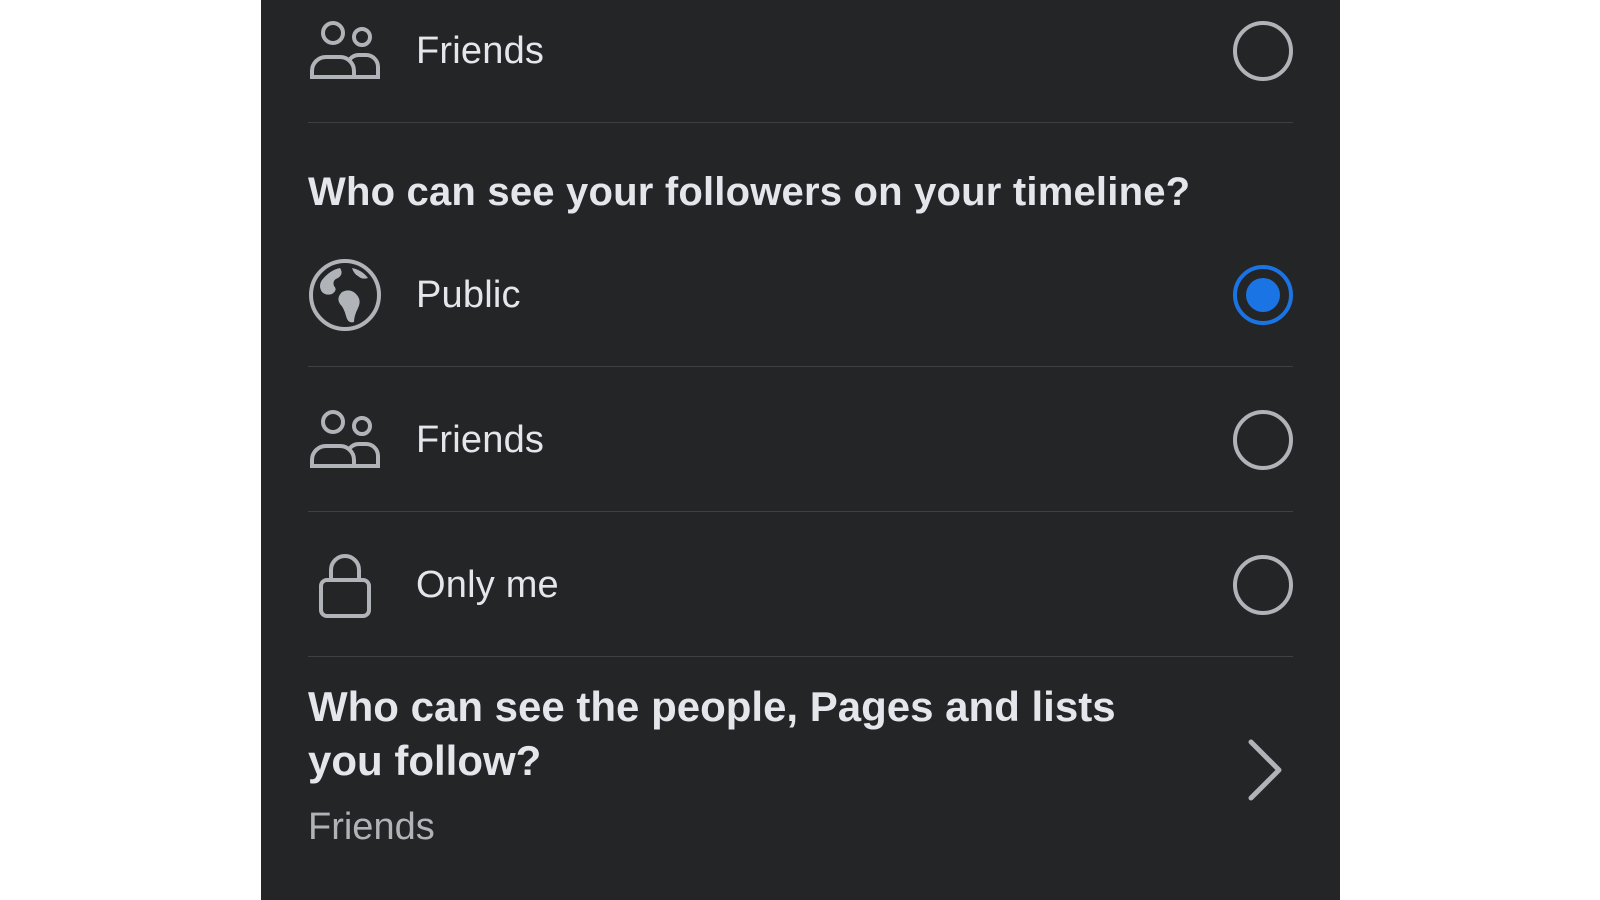  What do you see at coordinates (468, 294) in the screenshot?
I see `option-label: Public` at bounding box center [468, 294].